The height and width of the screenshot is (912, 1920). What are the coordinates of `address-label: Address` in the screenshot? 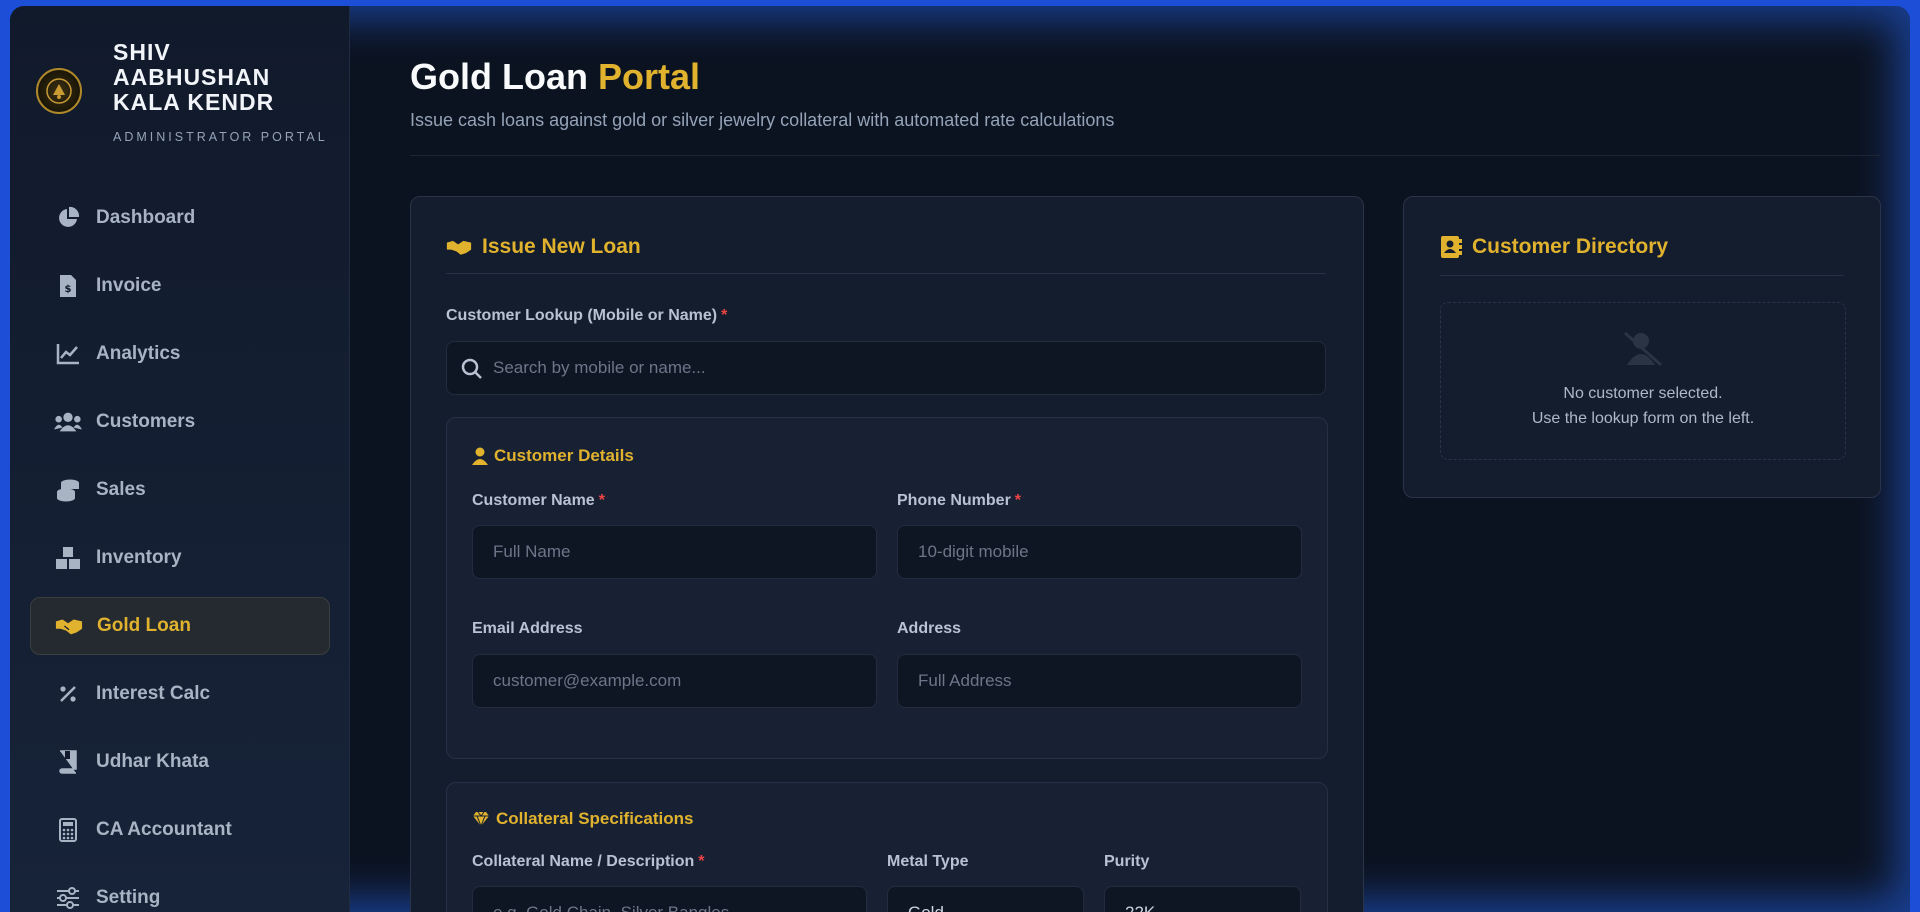 It's located at (929, 628).